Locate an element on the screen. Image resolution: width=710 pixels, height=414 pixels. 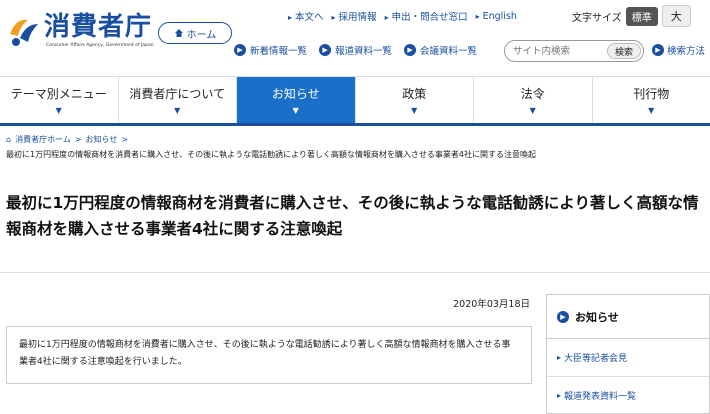
search-input is located at coordinates (562, 51).